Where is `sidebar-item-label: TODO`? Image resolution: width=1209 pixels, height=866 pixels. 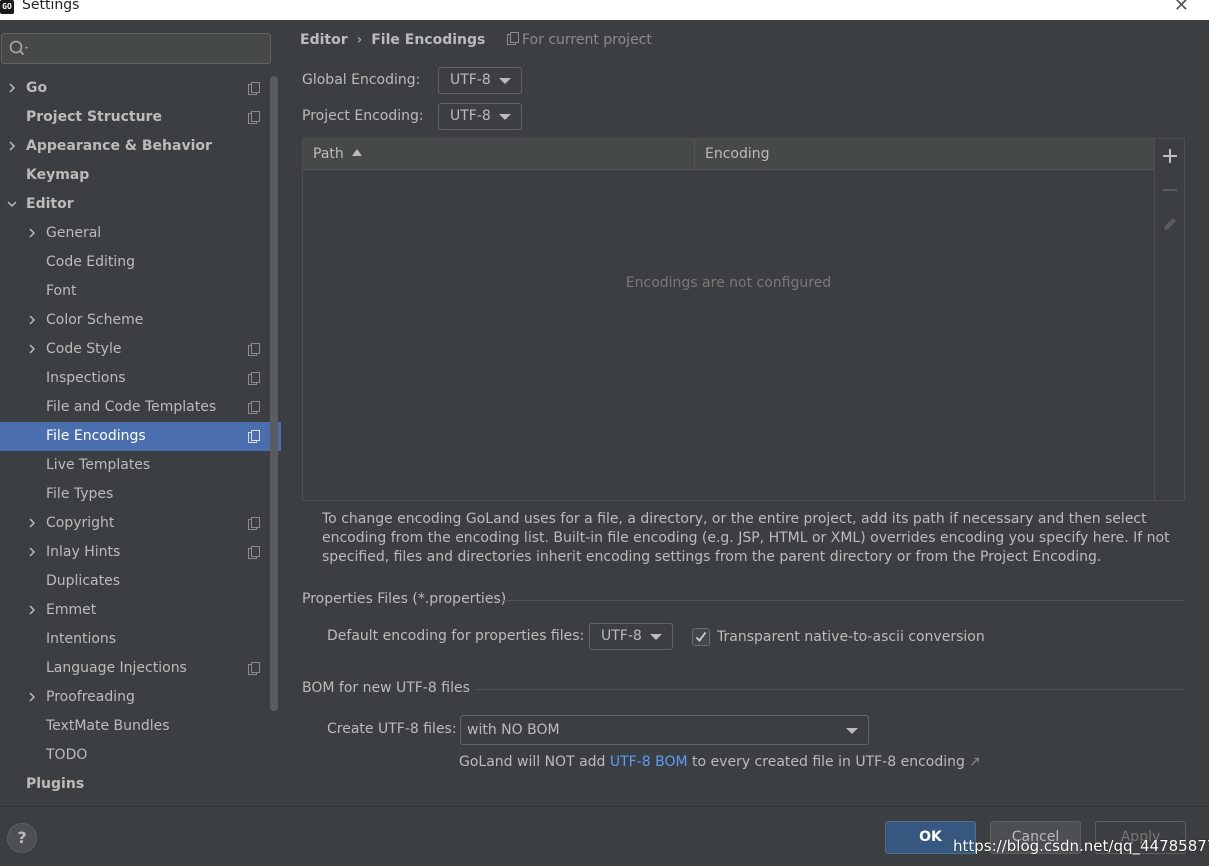
sidebar-item-label: TODO is located at coordinates (67, 755).